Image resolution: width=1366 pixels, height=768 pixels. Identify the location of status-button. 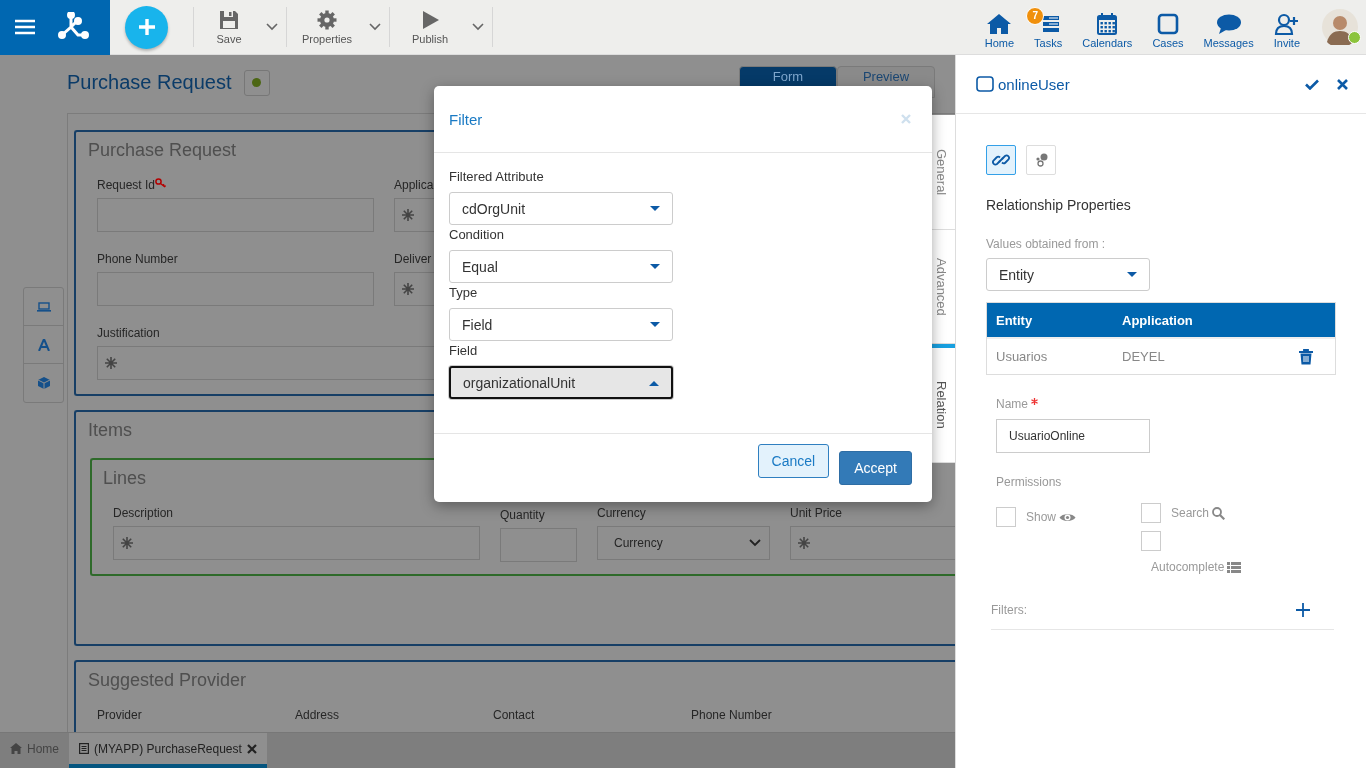
(256, 82).